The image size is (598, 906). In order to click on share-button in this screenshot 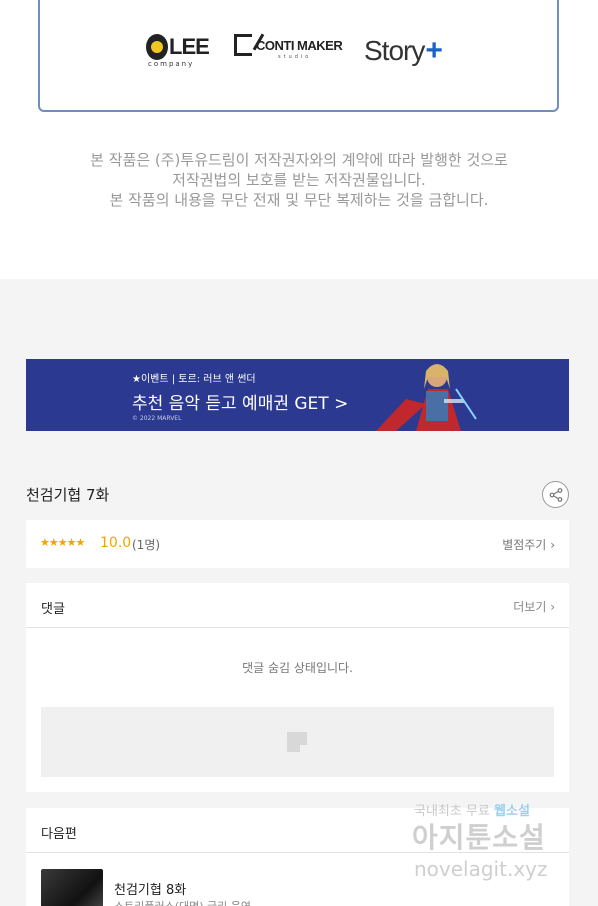, I will do `click(555, 494)`.